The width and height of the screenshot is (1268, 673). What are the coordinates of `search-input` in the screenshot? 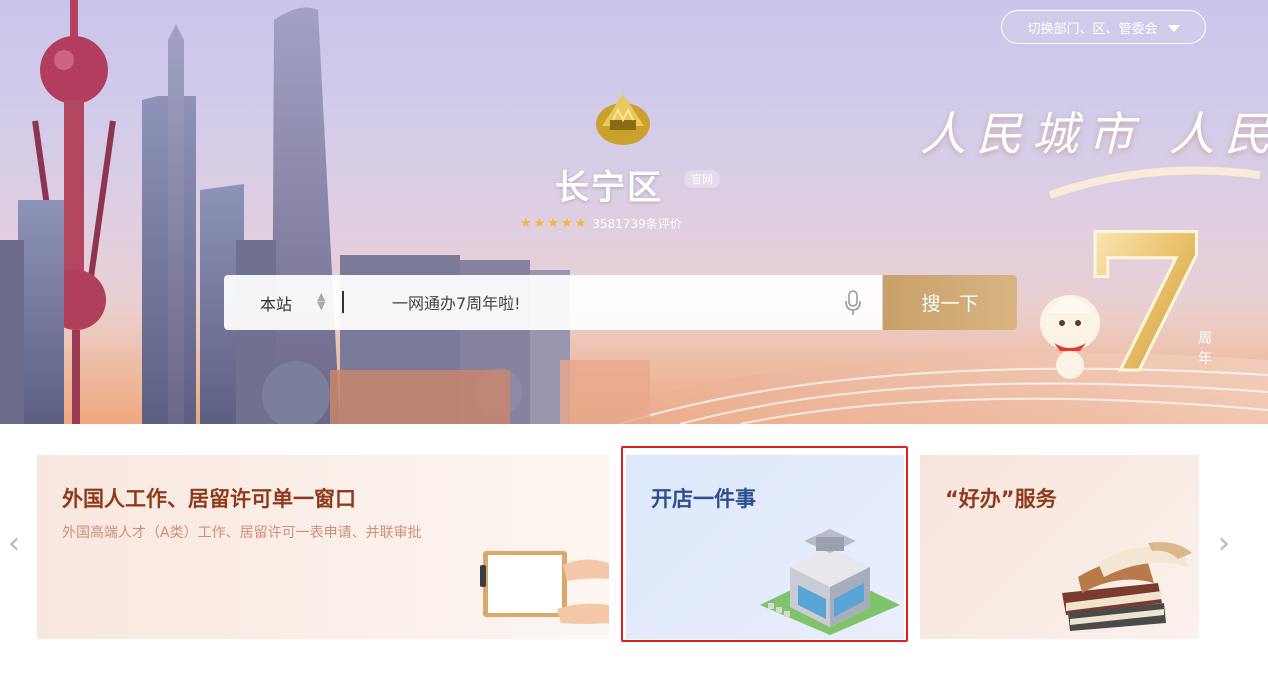 It's located at (607, 303).